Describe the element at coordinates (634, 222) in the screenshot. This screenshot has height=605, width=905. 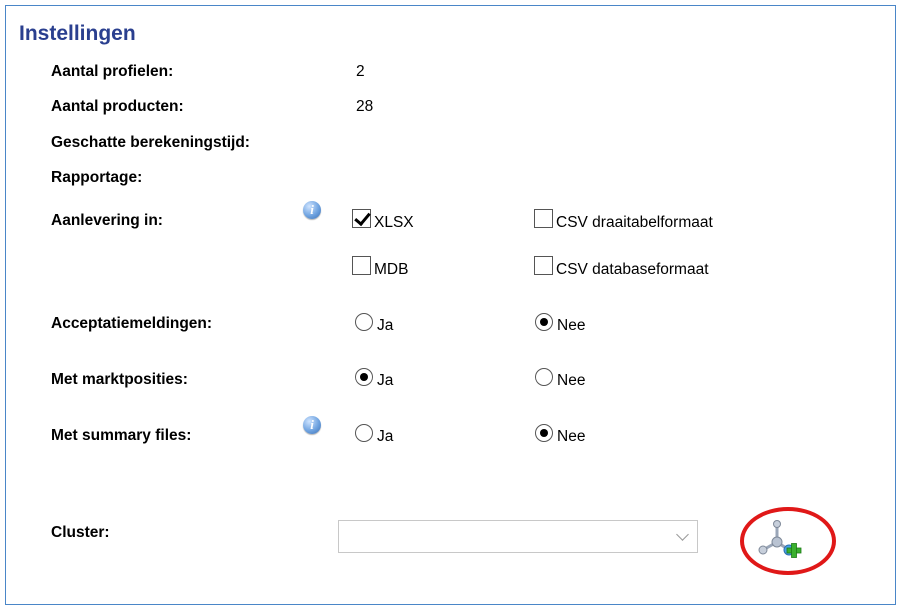
I see `csv-pivot-label: CSV draaitabelformaat` at that location.